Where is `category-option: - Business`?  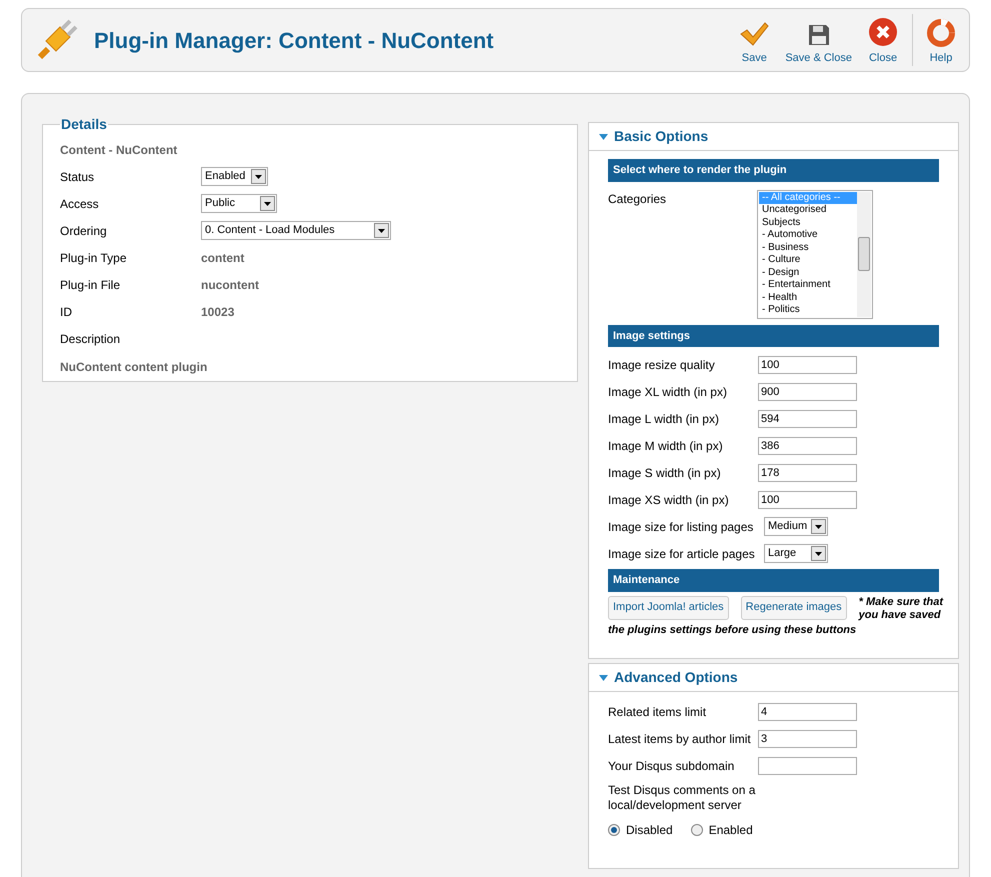
category-option: - Business is located at coordinates (808, 248).